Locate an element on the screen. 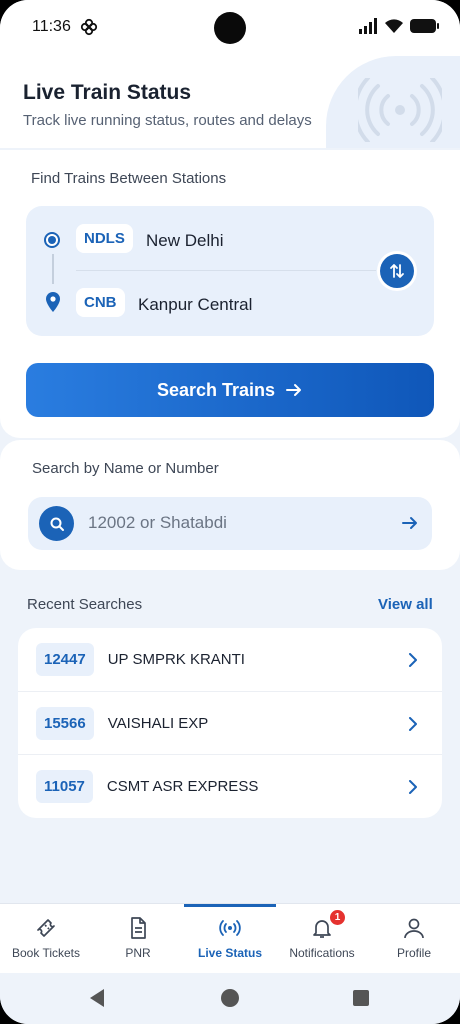  app-notification-icon is located at coordinates (89, 27).